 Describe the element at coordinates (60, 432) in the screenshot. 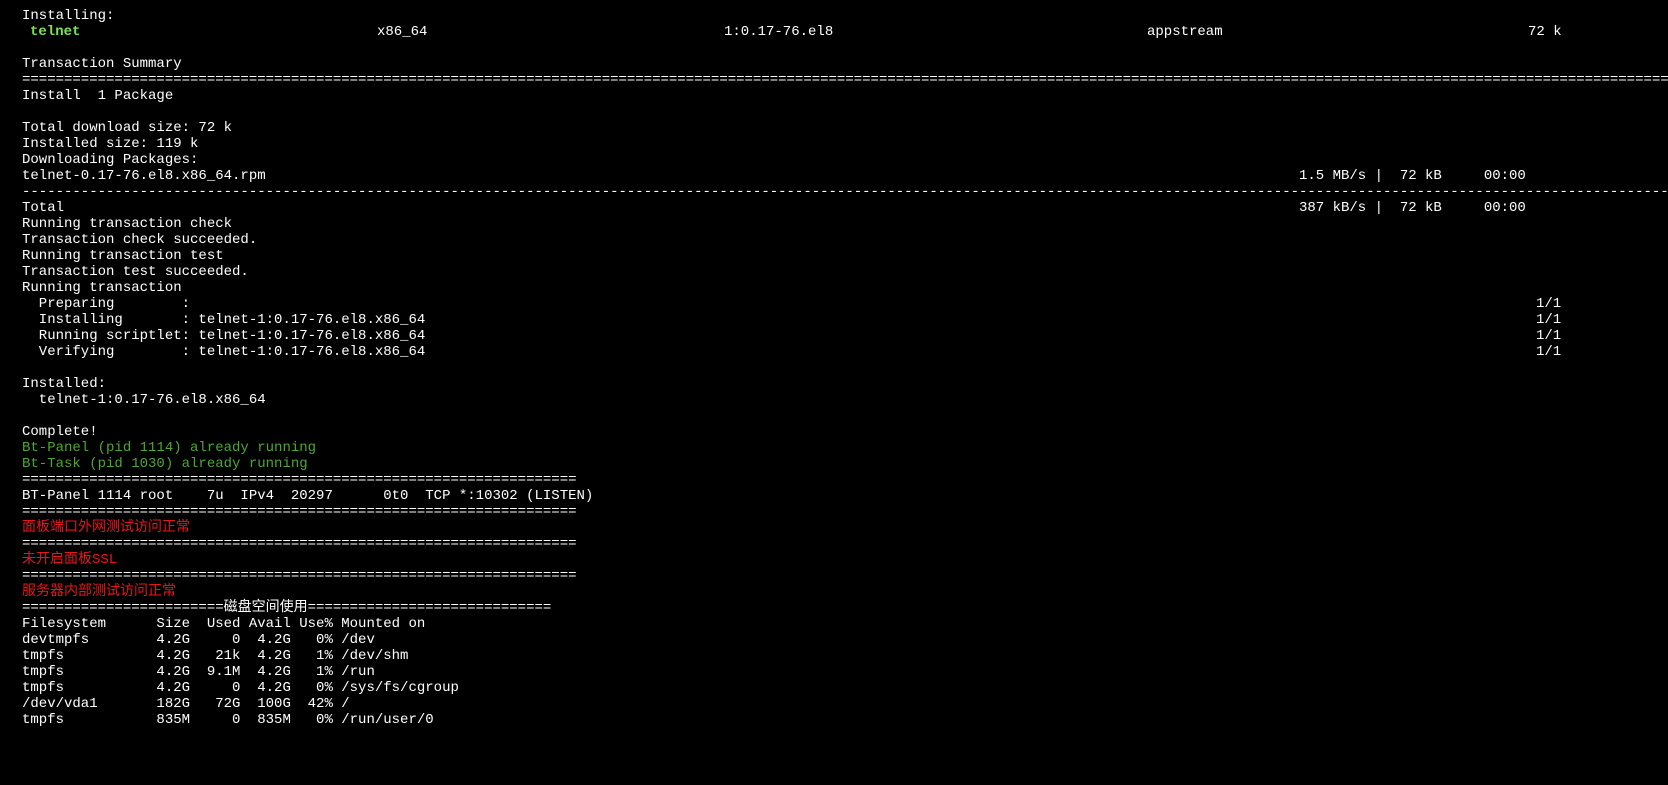

I see `complete-message: Complete!` at that location.